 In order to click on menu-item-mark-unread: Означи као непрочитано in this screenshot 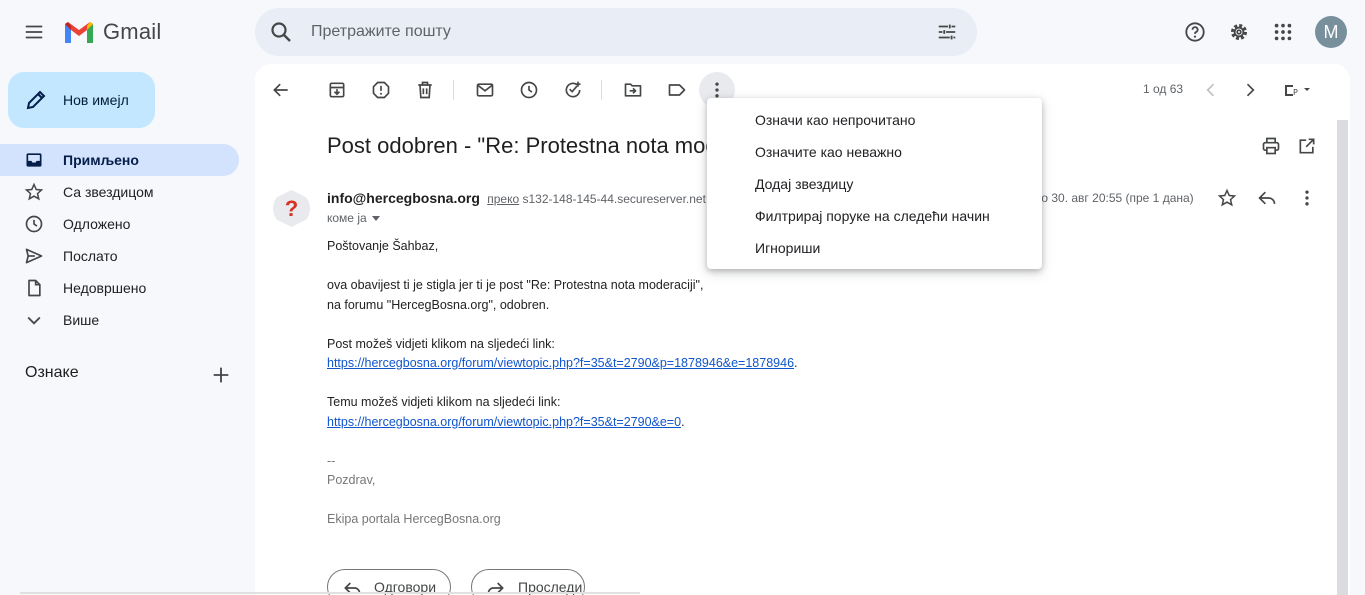, I will do `click(874, 120)`.